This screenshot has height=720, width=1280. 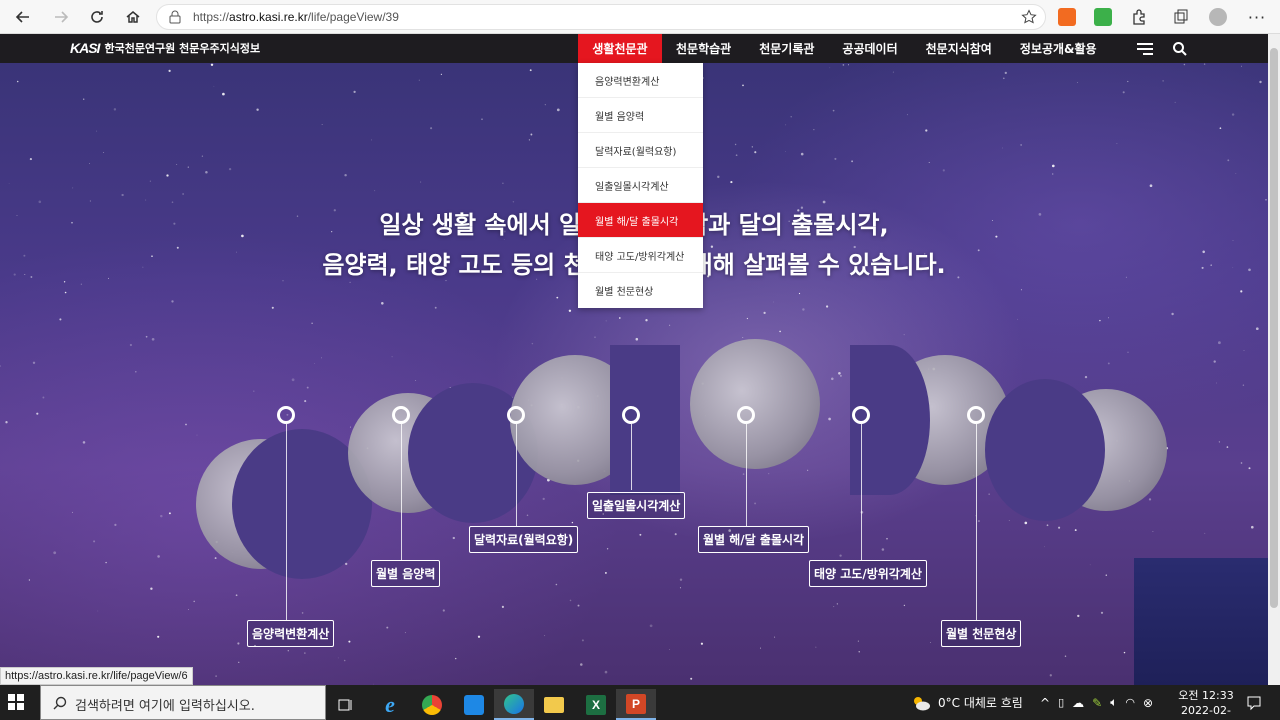 I want to click on network-off-icon: ⊗, so click(x=1148, y=703).